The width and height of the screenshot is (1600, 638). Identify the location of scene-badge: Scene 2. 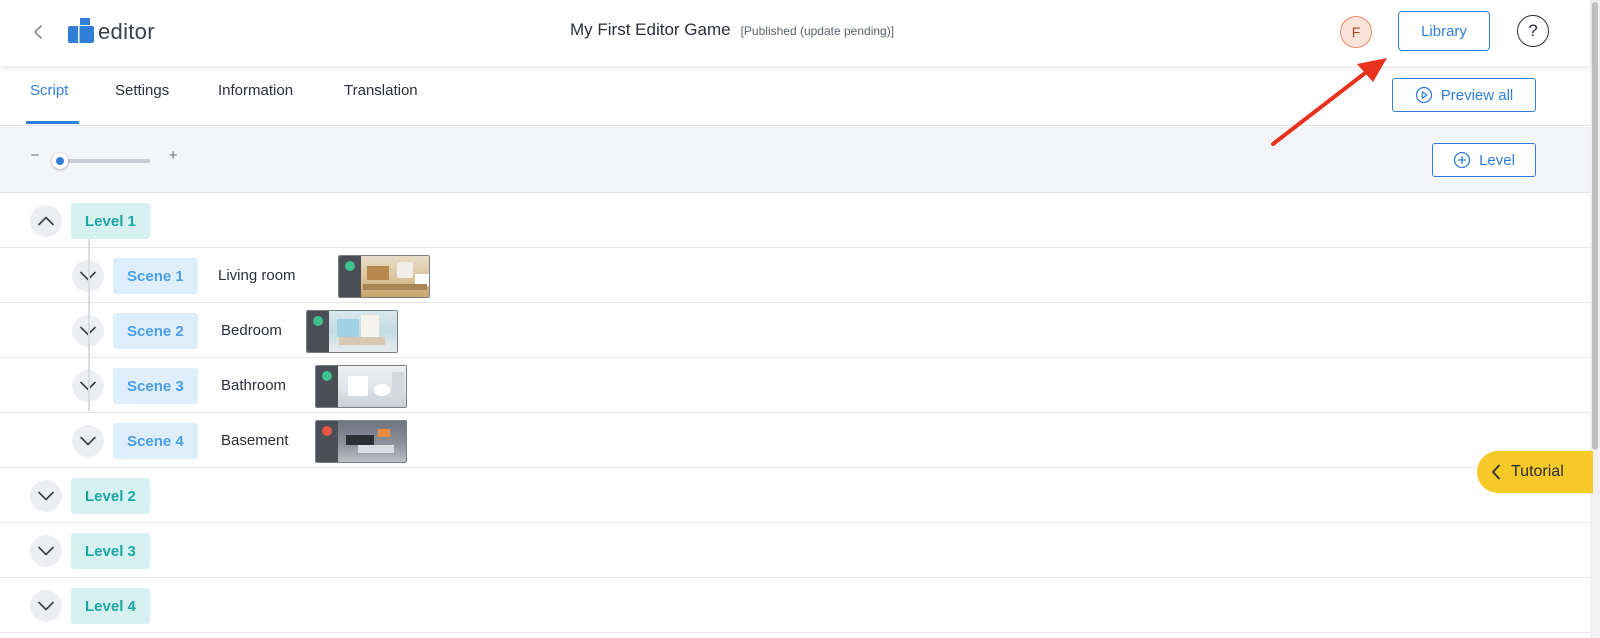
(155, 331).